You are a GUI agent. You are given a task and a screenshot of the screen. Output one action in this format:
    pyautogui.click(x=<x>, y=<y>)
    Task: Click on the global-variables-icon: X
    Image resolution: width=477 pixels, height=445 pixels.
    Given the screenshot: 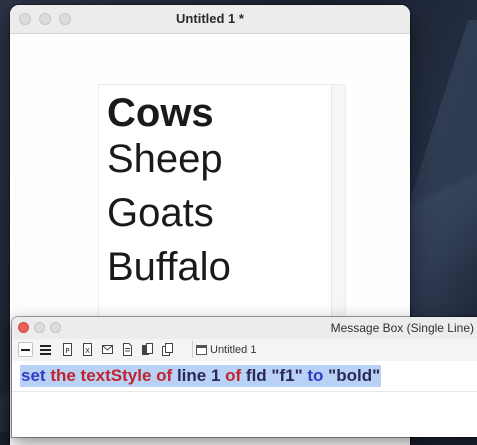 What is the action you would take?
    pyautogui.click(x=87, y=349)
    